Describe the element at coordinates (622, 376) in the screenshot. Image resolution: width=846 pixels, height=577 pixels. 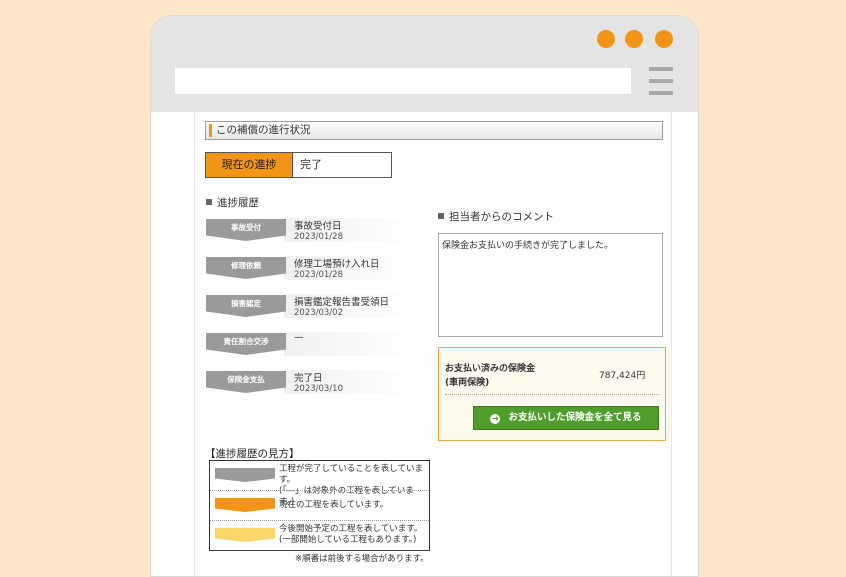
I see `paid-amount: 787,424円` at that location.